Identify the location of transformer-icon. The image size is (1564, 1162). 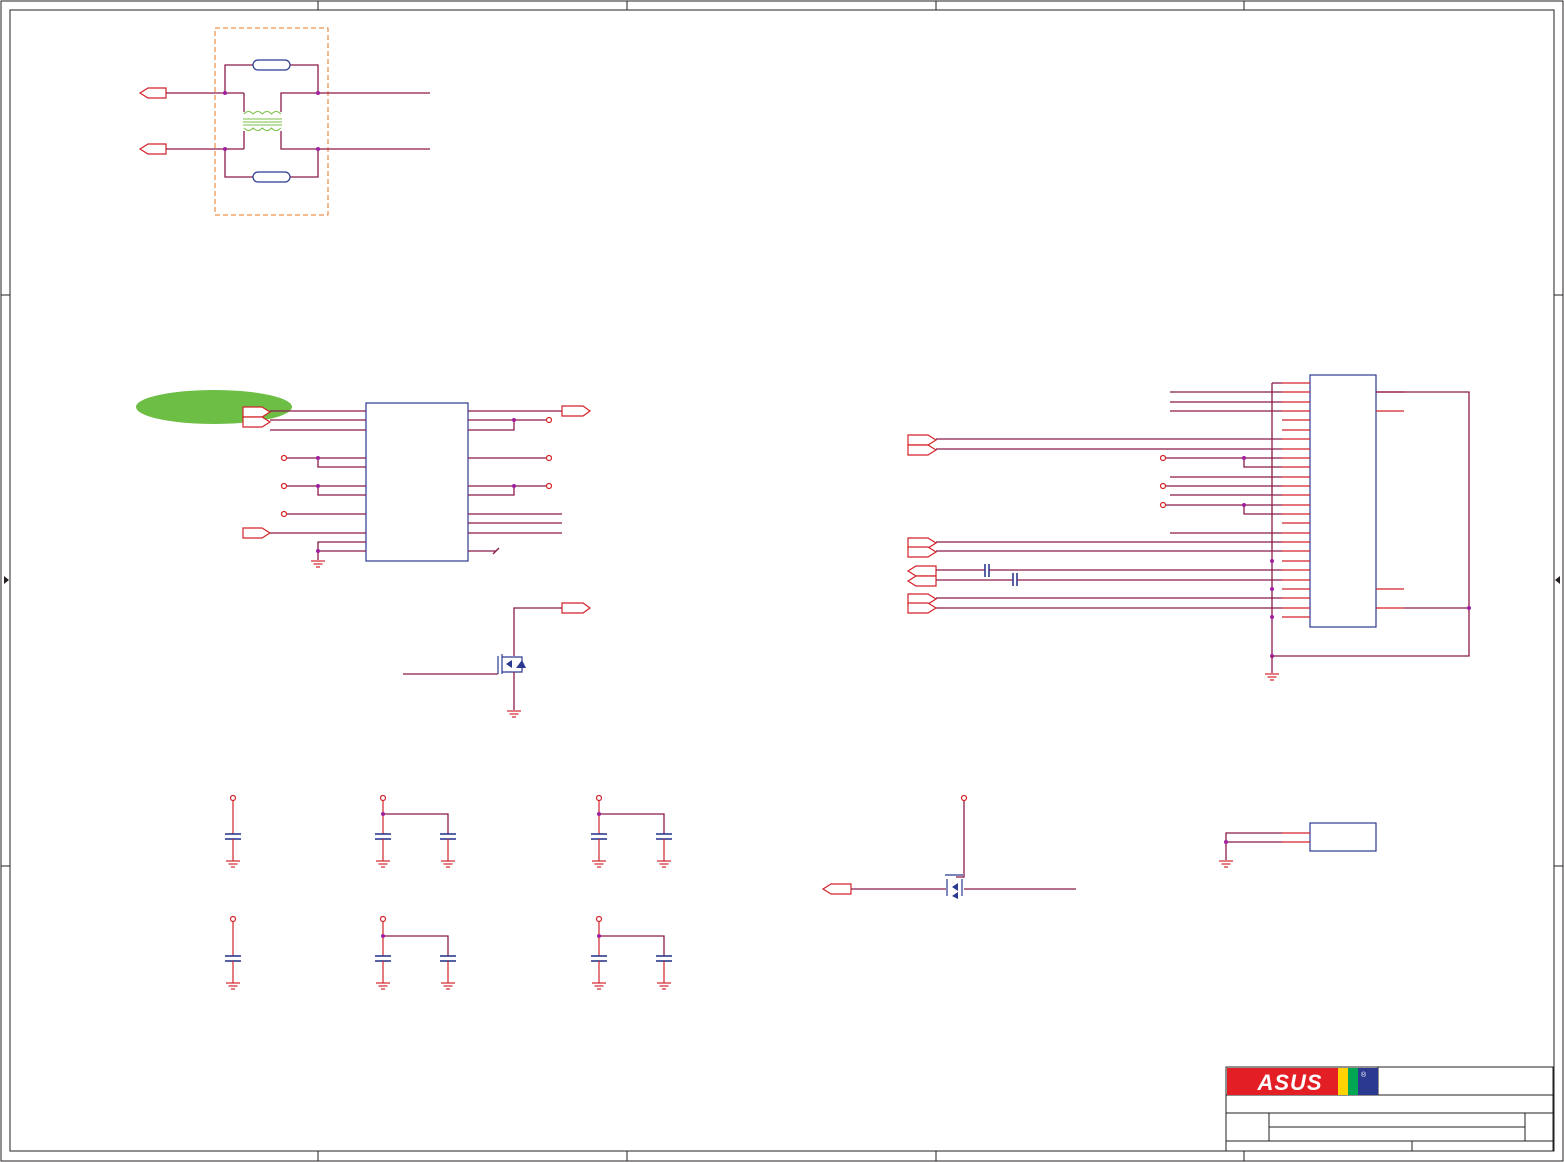
(262, 121).